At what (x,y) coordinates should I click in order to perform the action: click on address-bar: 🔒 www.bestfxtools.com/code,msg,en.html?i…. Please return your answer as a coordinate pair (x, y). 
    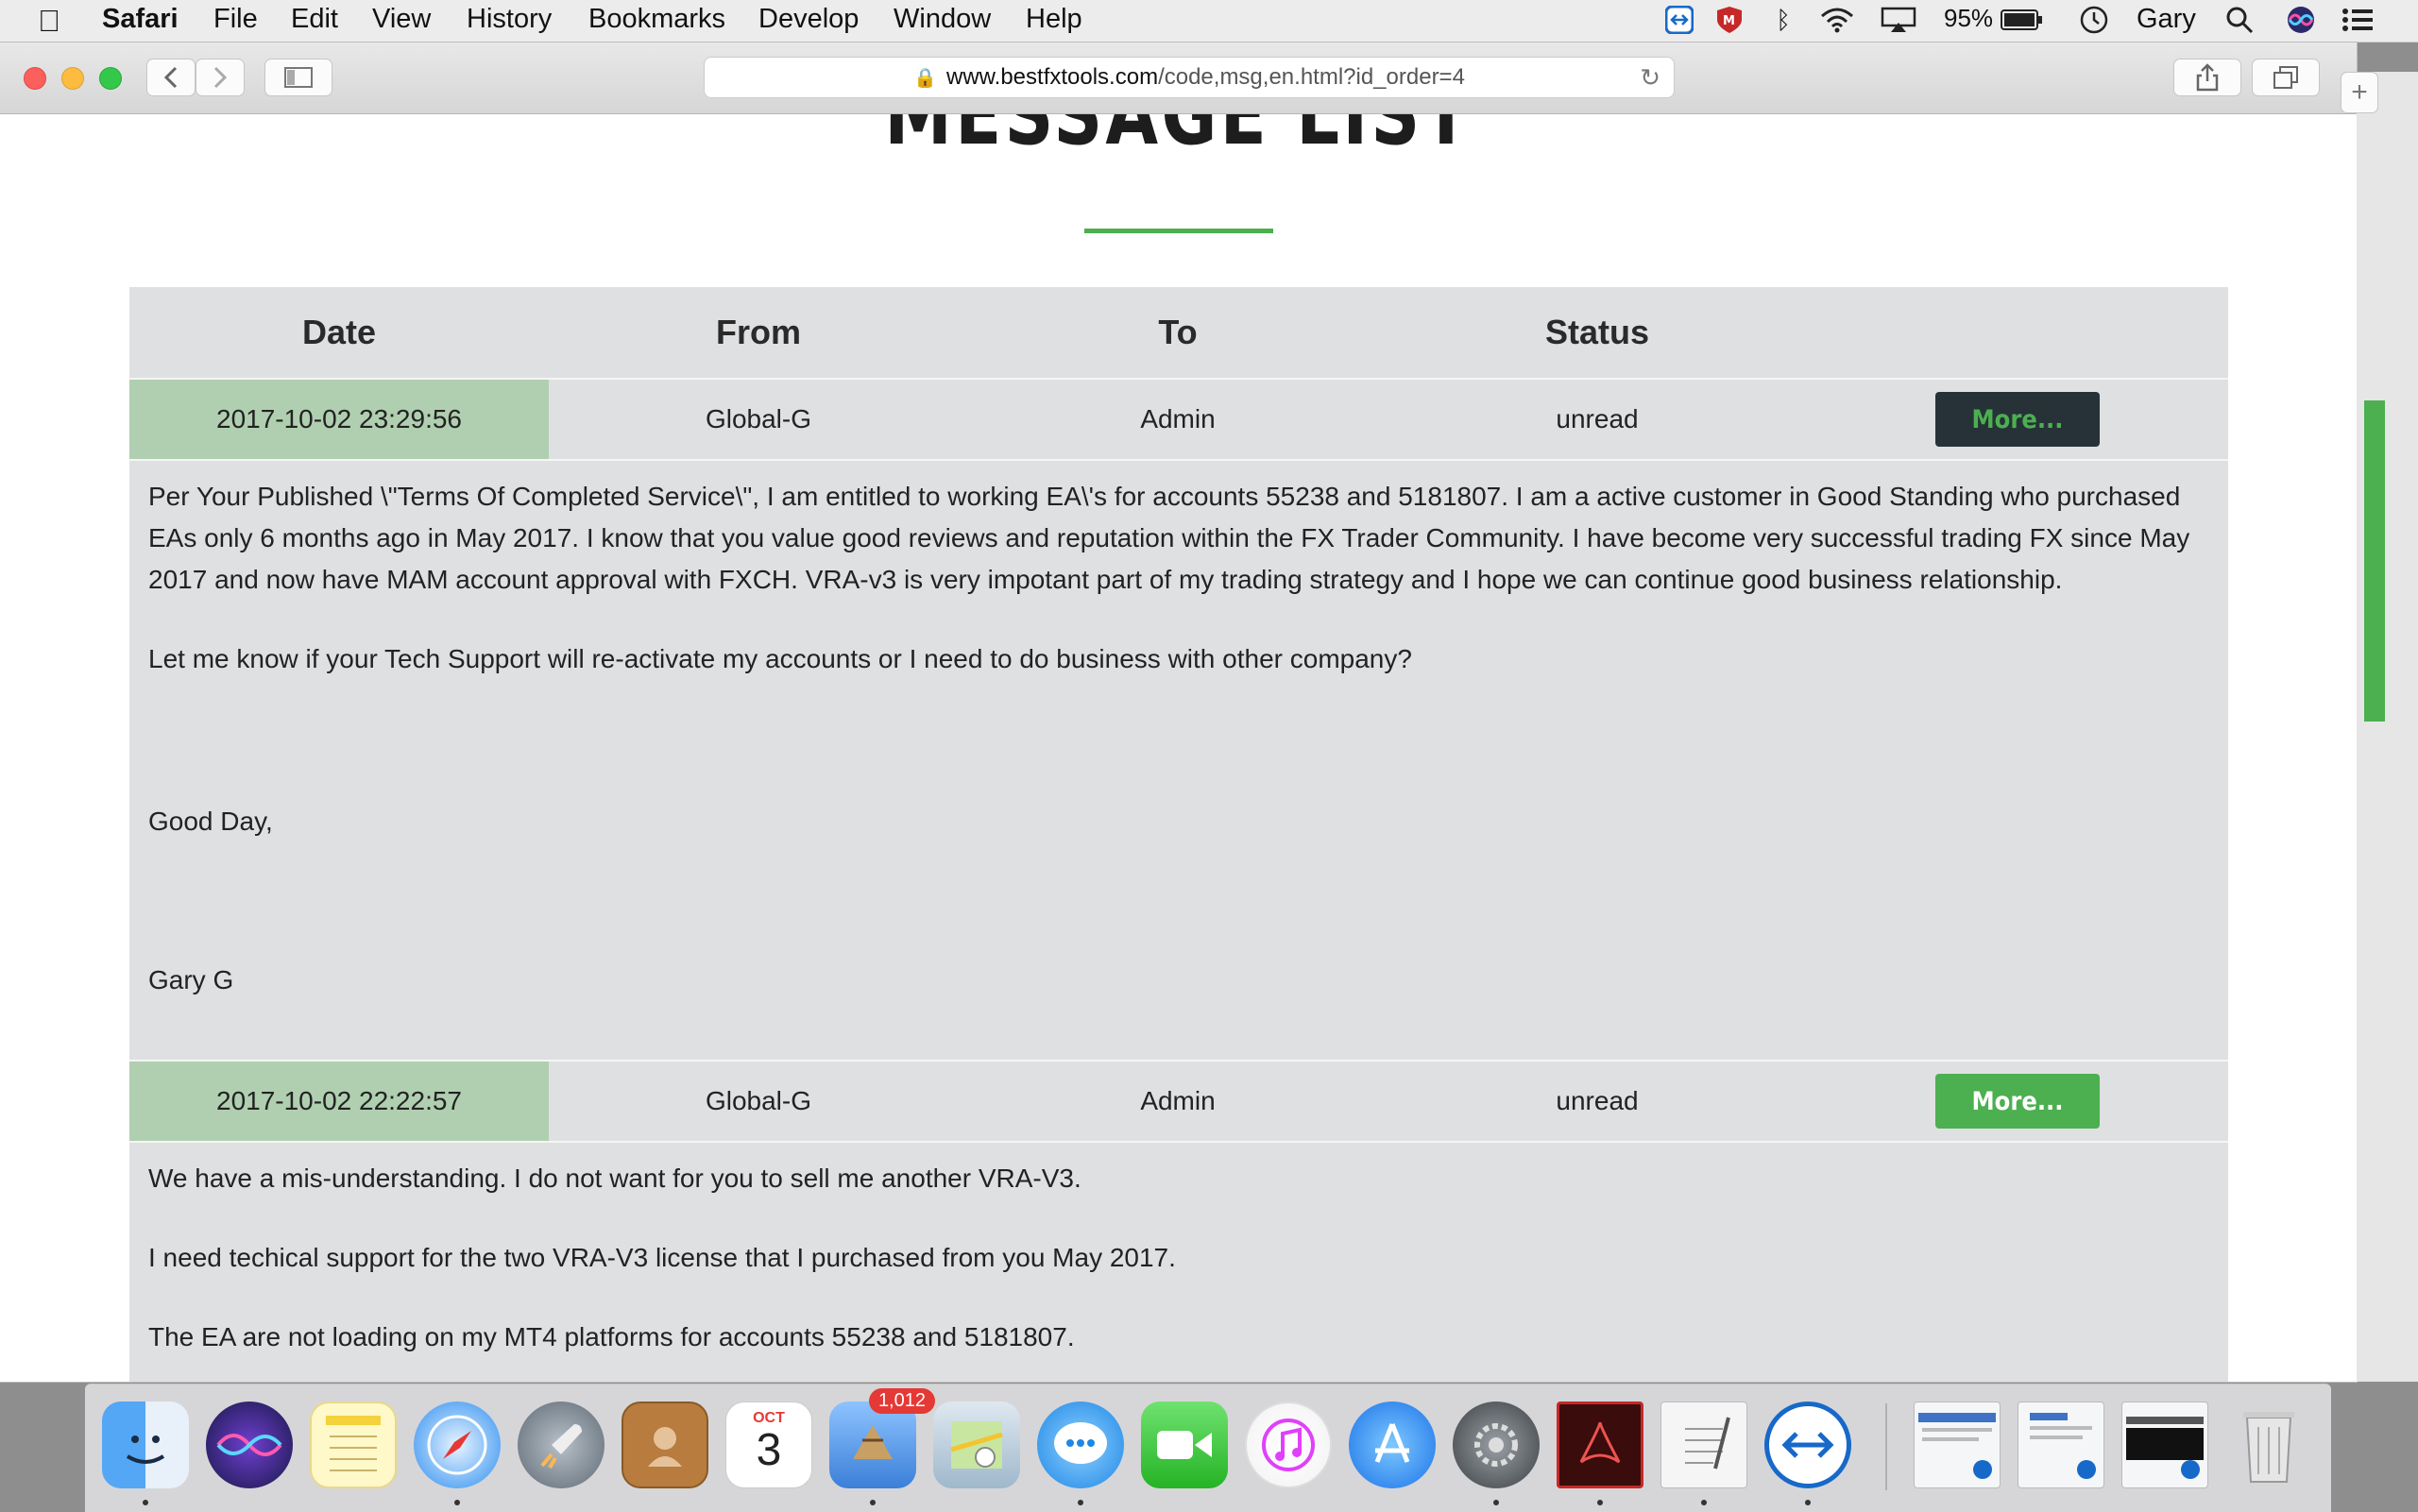
    Looking at the image, I should click on (1189, 77).